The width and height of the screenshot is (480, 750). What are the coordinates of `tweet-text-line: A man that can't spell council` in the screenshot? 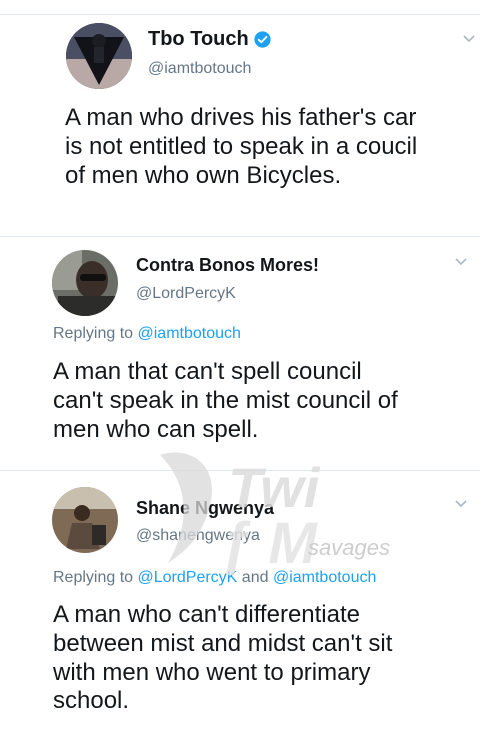 It's located at (207, 371).